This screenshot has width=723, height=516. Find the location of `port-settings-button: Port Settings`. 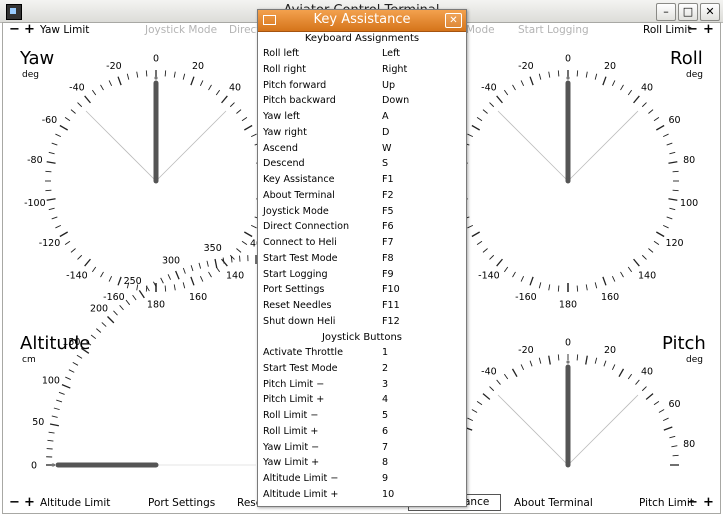

port-settings-button: Port Settings is located at coordinates (181, 503).